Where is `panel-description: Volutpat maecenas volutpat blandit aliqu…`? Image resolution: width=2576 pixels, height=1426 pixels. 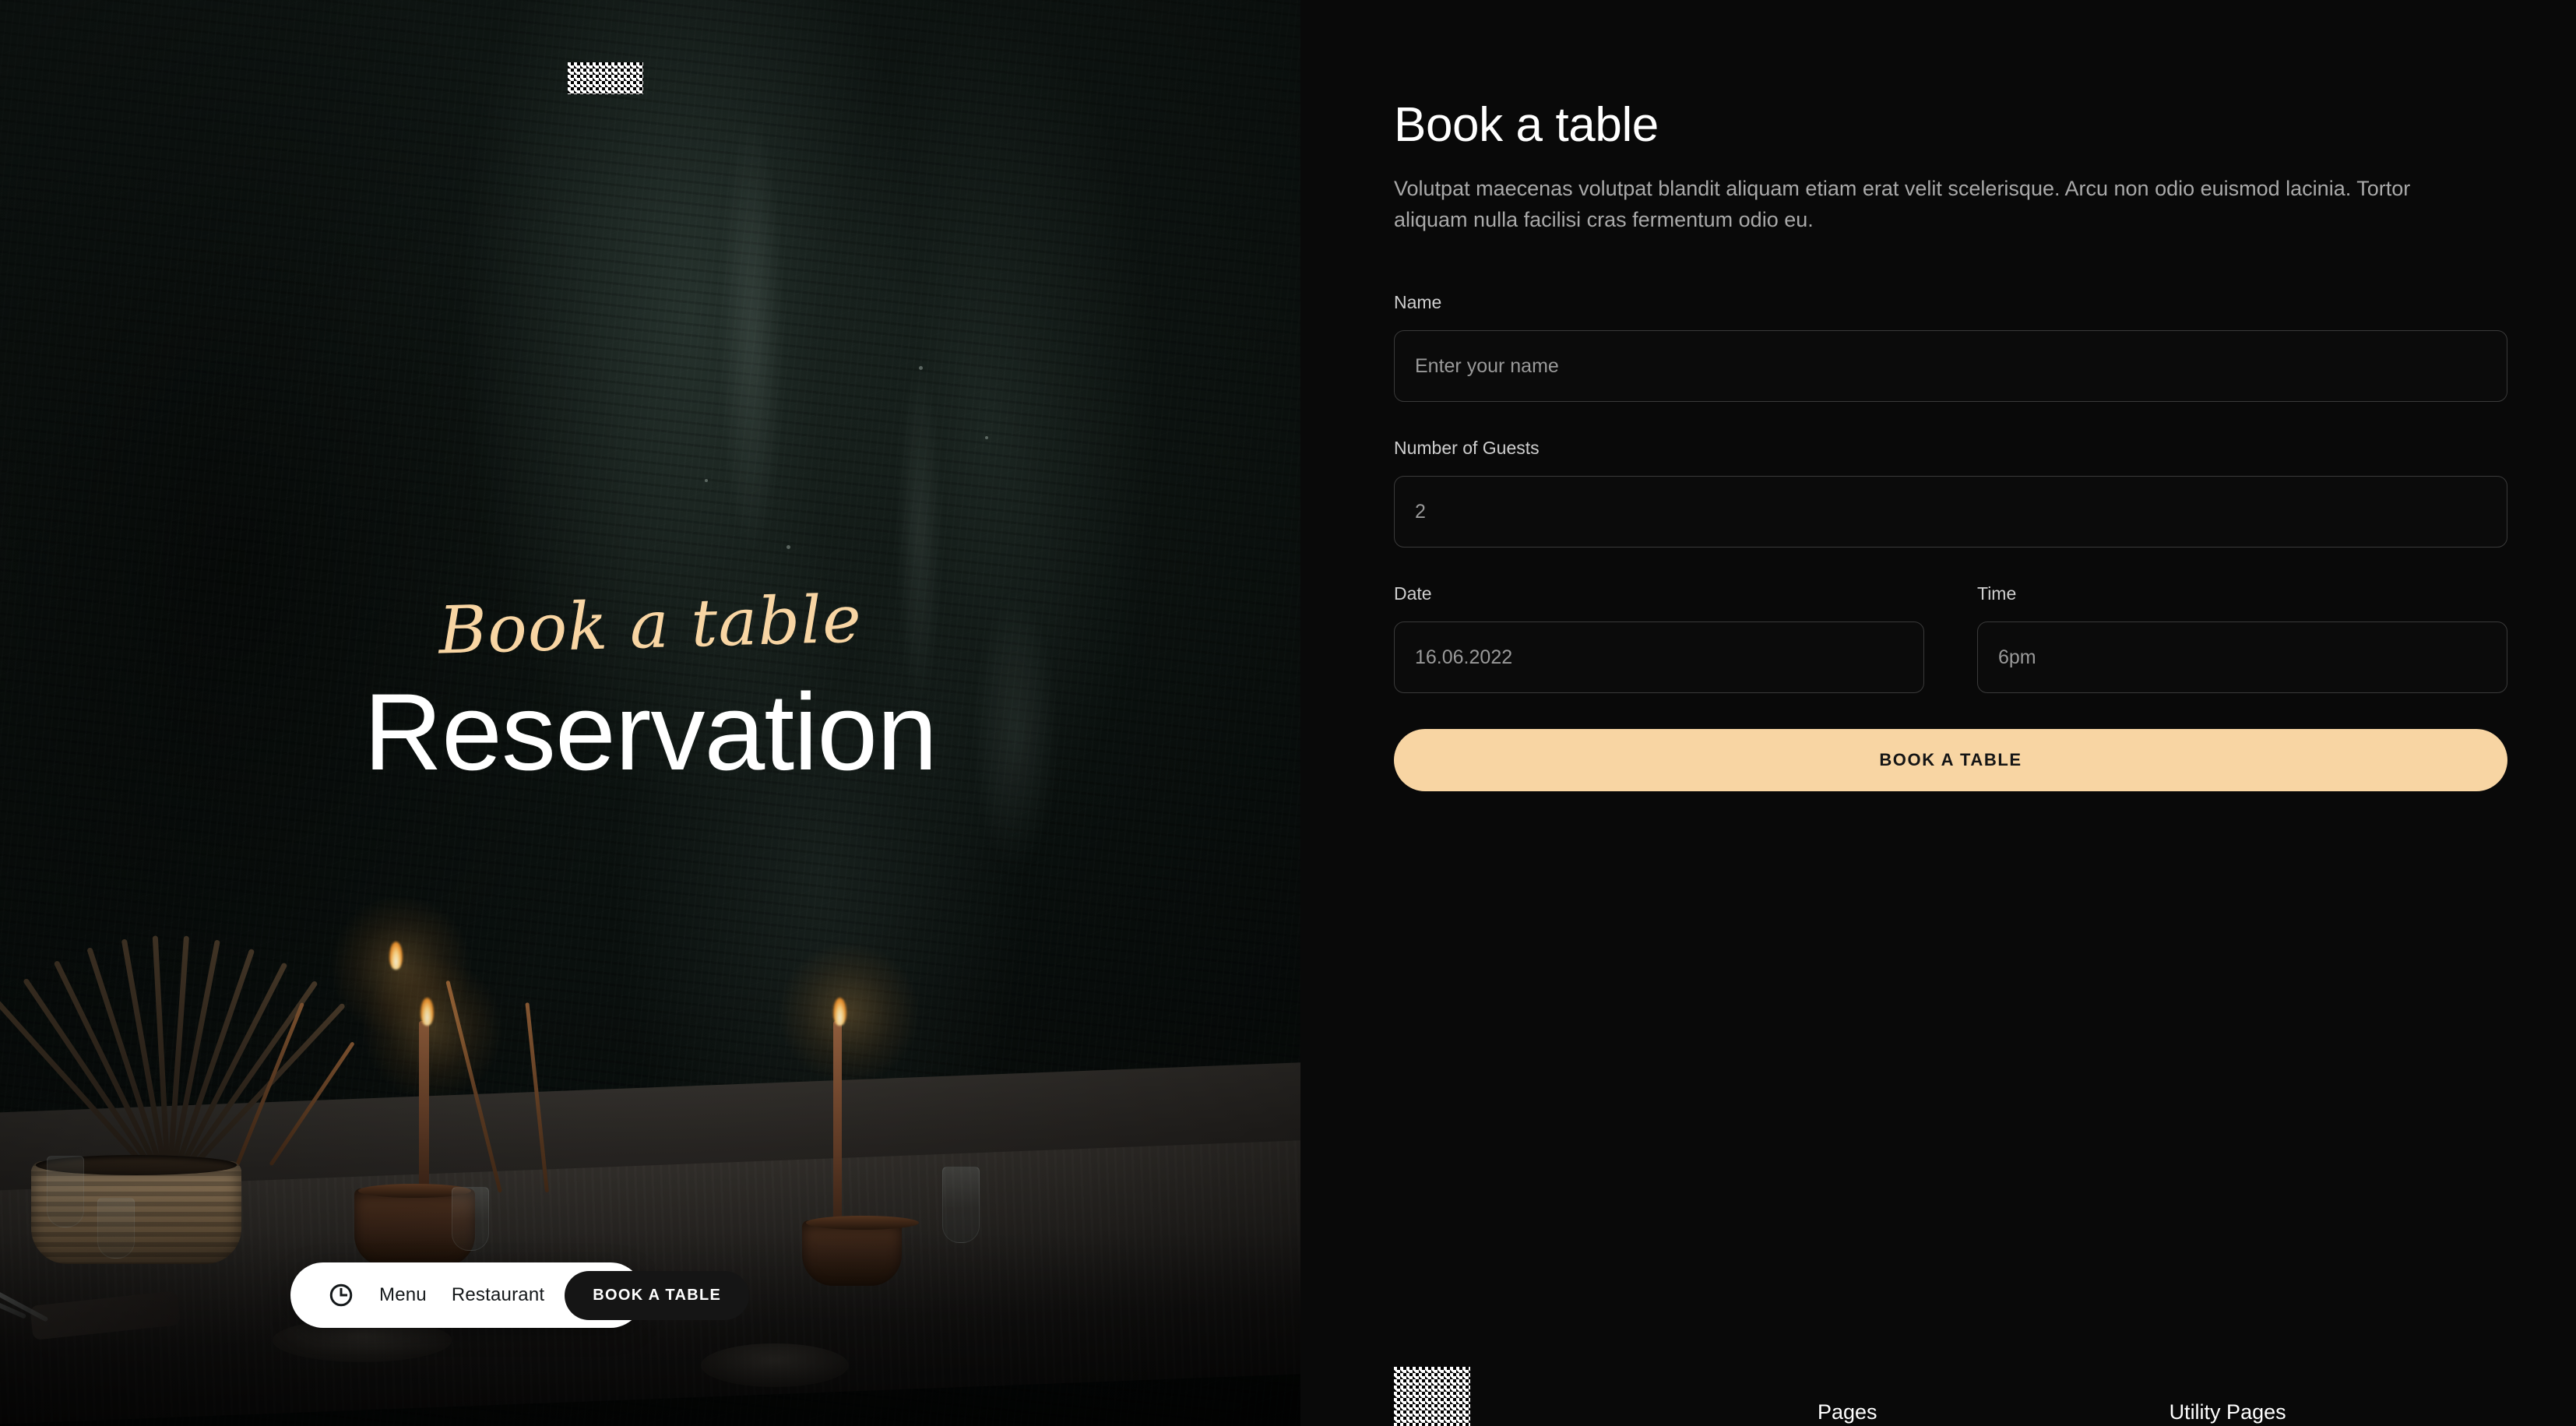
panel-description: Volutpat maecenas volutpat blandit aliqu… is located at coordinates (1902, 204).